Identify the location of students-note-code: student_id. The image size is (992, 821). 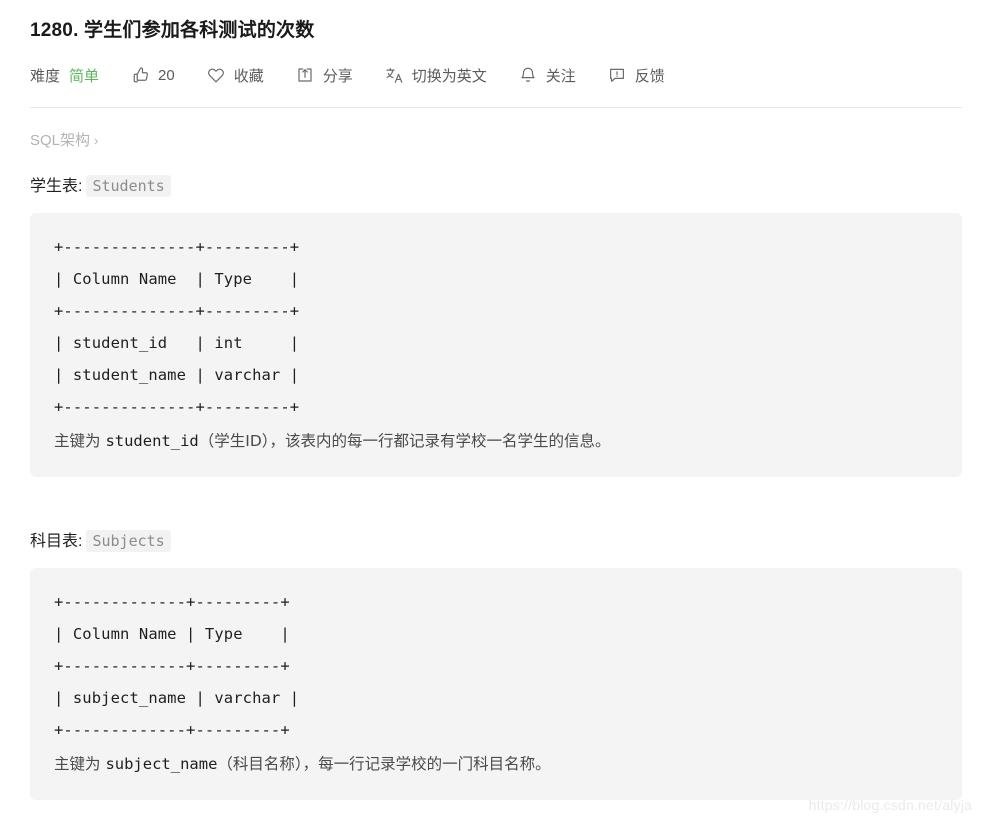
(152, 441).